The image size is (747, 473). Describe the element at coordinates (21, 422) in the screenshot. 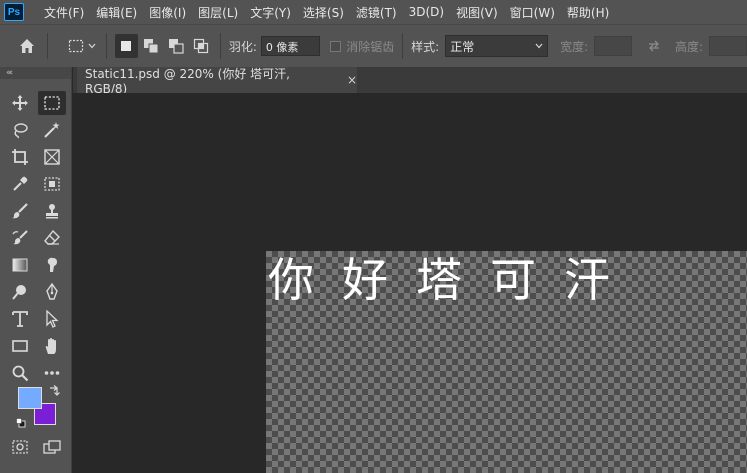

I see `default-colors-icon` at that location.